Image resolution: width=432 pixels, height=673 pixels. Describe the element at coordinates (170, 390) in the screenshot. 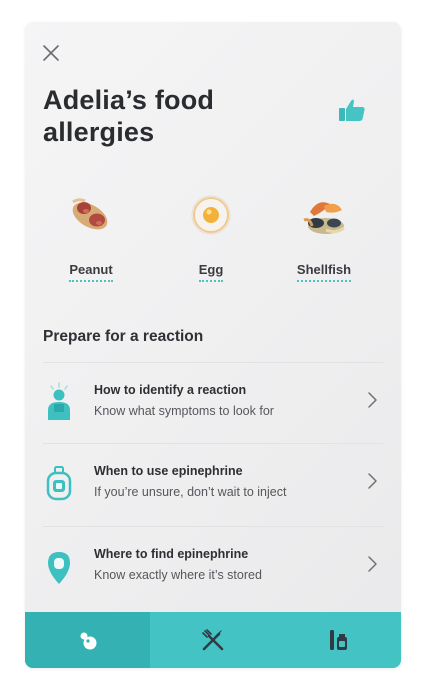

I see `item-title: How to identify a reaction` at that location.